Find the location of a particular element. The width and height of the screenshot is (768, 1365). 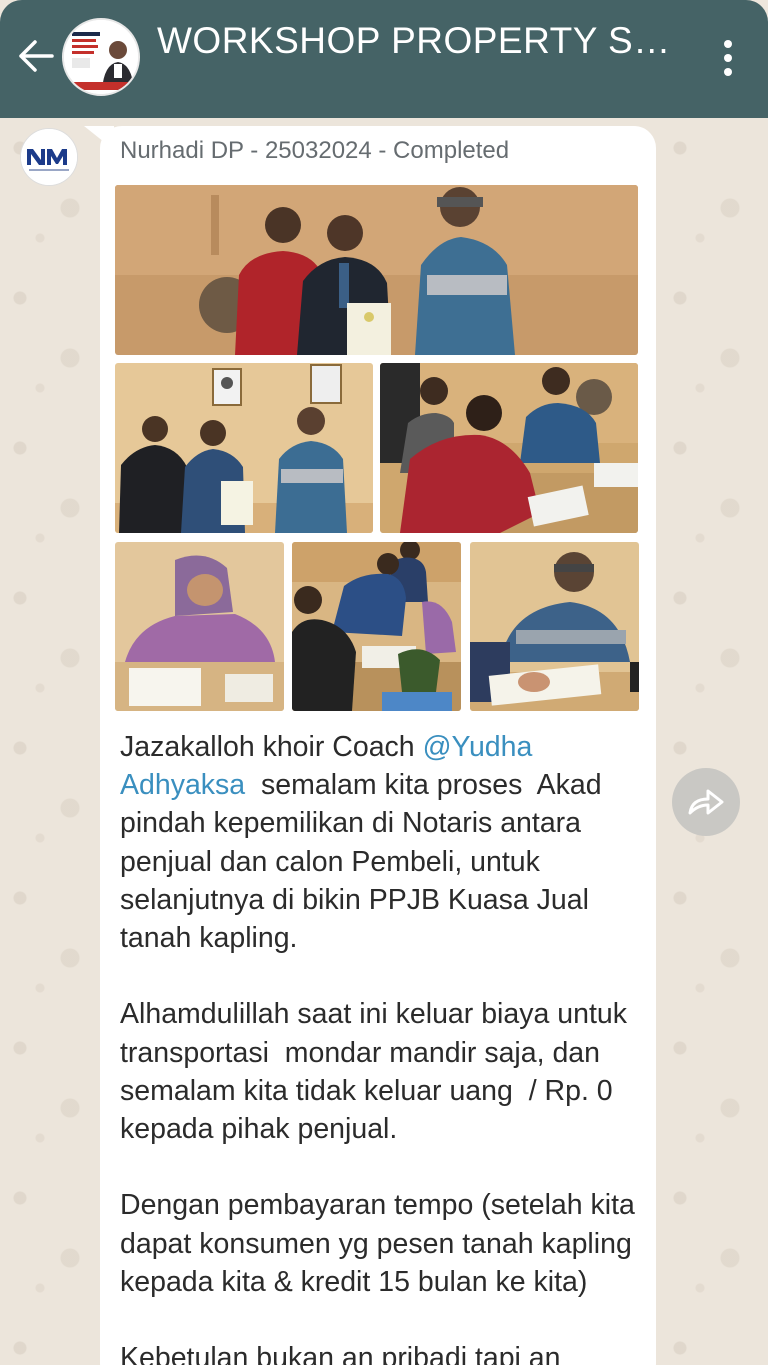

photo-handover-group is located at coordinates (376, 270).